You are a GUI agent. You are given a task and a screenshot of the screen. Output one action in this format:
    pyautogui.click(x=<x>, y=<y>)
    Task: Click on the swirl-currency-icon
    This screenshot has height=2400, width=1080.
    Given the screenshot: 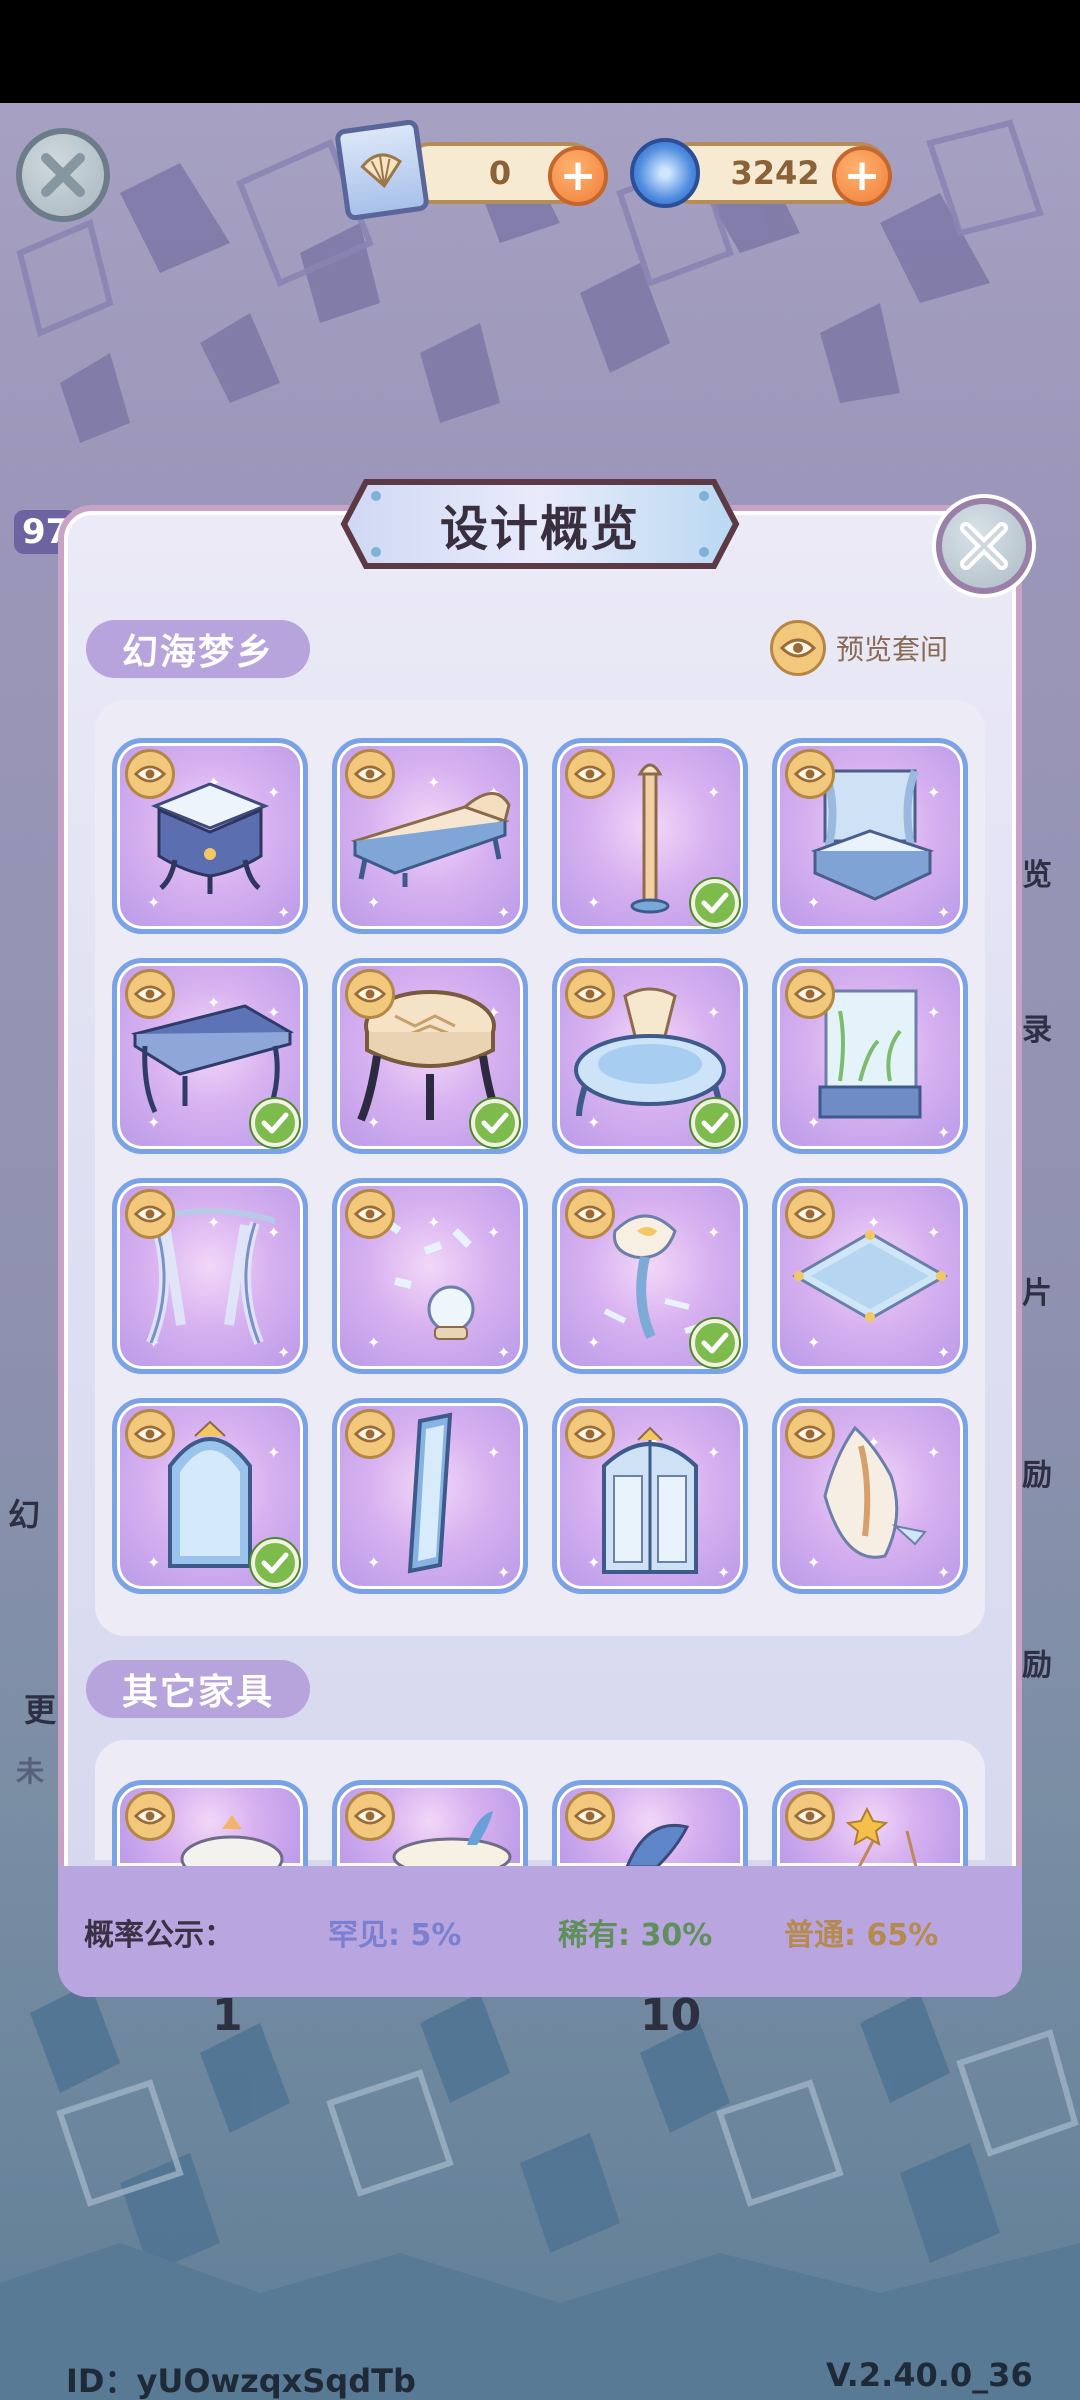 What is the action you would take?
    pyautogui.click(x=665, y=173)
    